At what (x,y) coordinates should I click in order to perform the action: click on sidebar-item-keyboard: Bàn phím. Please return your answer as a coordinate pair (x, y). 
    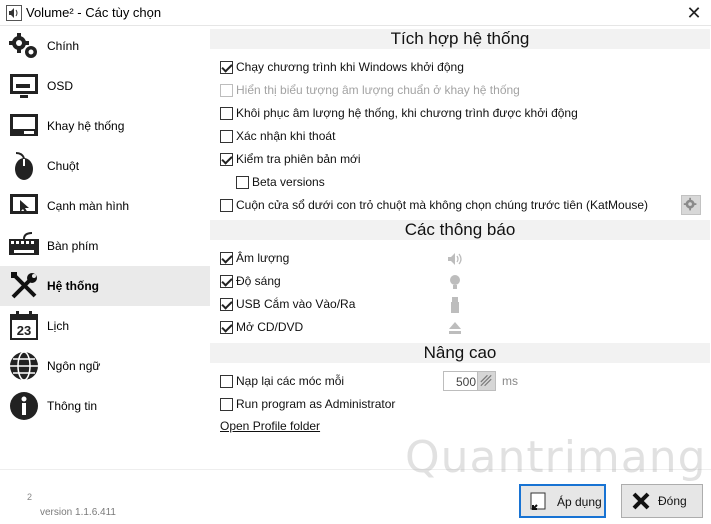
    Looking at the image, I should click on (105, 246).